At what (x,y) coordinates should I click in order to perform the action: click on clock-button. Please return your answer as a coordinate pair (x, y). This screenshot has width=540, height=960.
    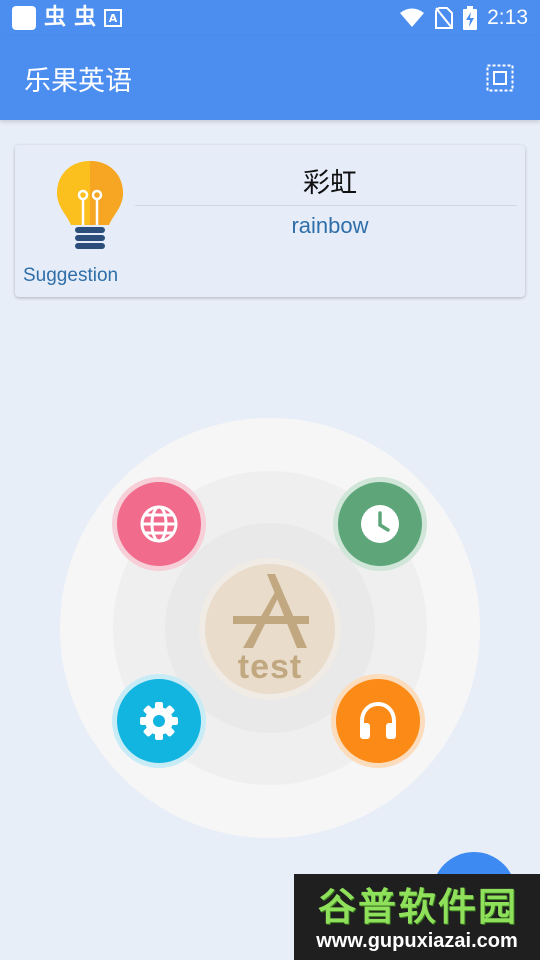
    Looking at the image, I should click on (380, 524).